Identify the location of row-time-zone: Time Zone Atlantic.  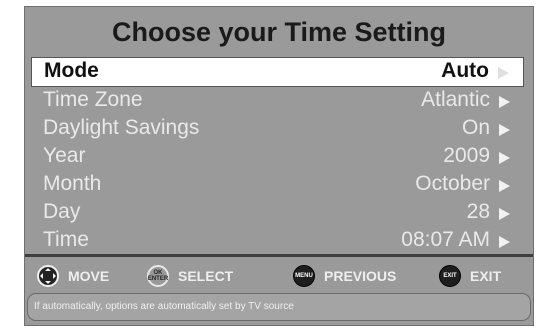
(277, 101).